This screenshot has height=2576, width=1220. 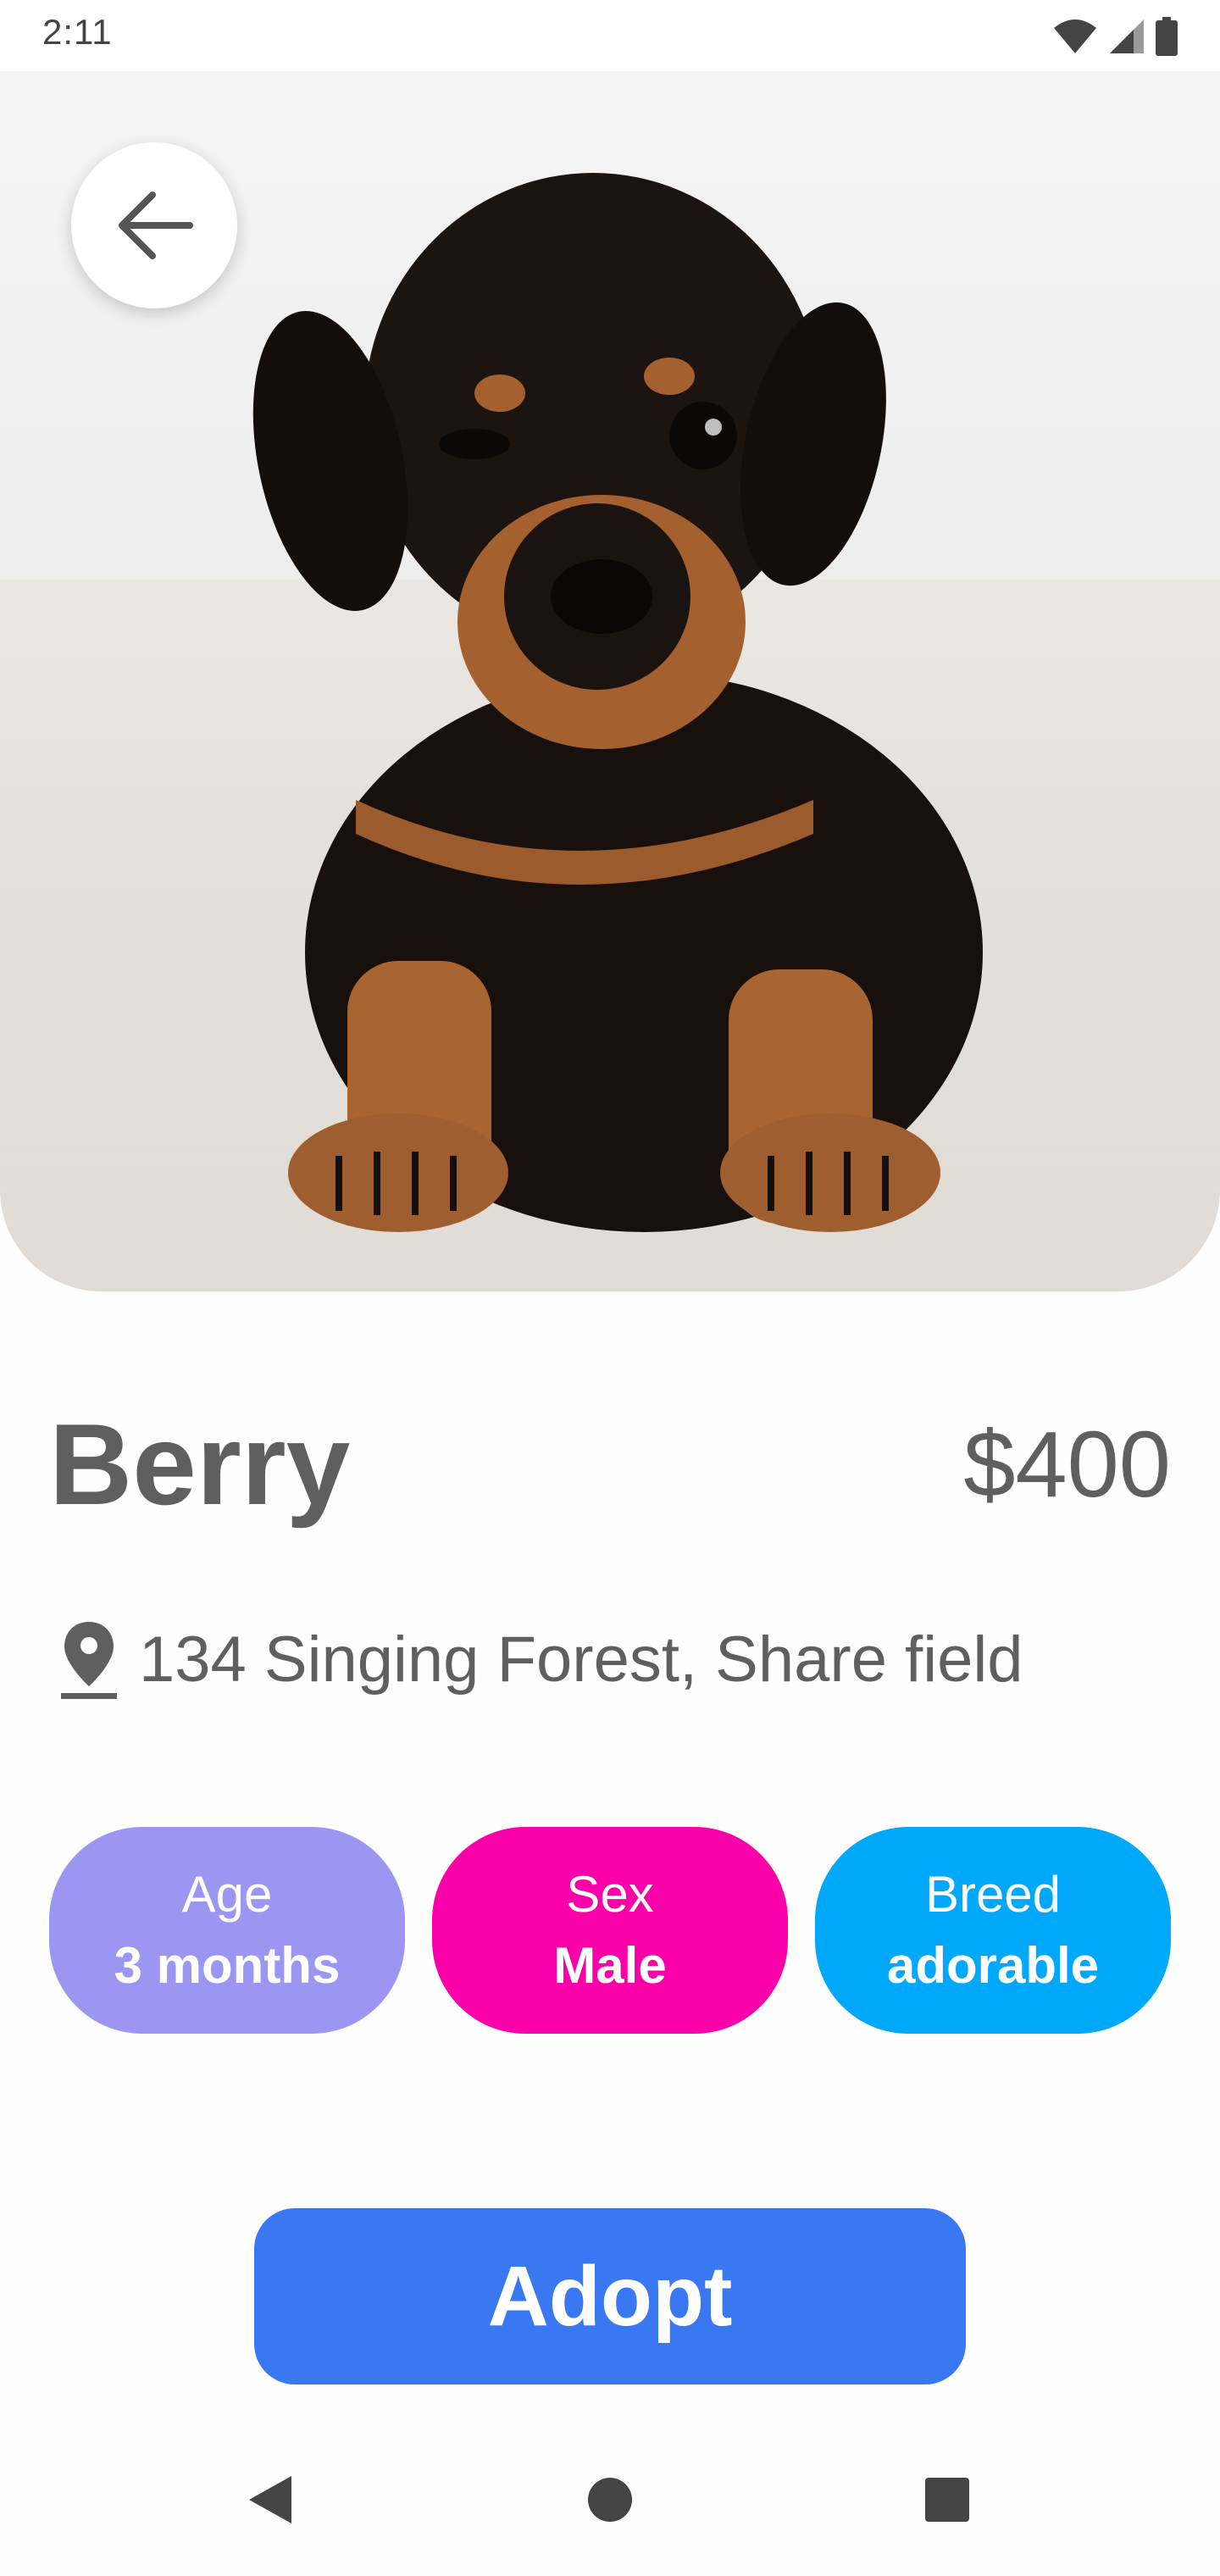 I want to click on signal-icon, so click(x=1127, y=36).